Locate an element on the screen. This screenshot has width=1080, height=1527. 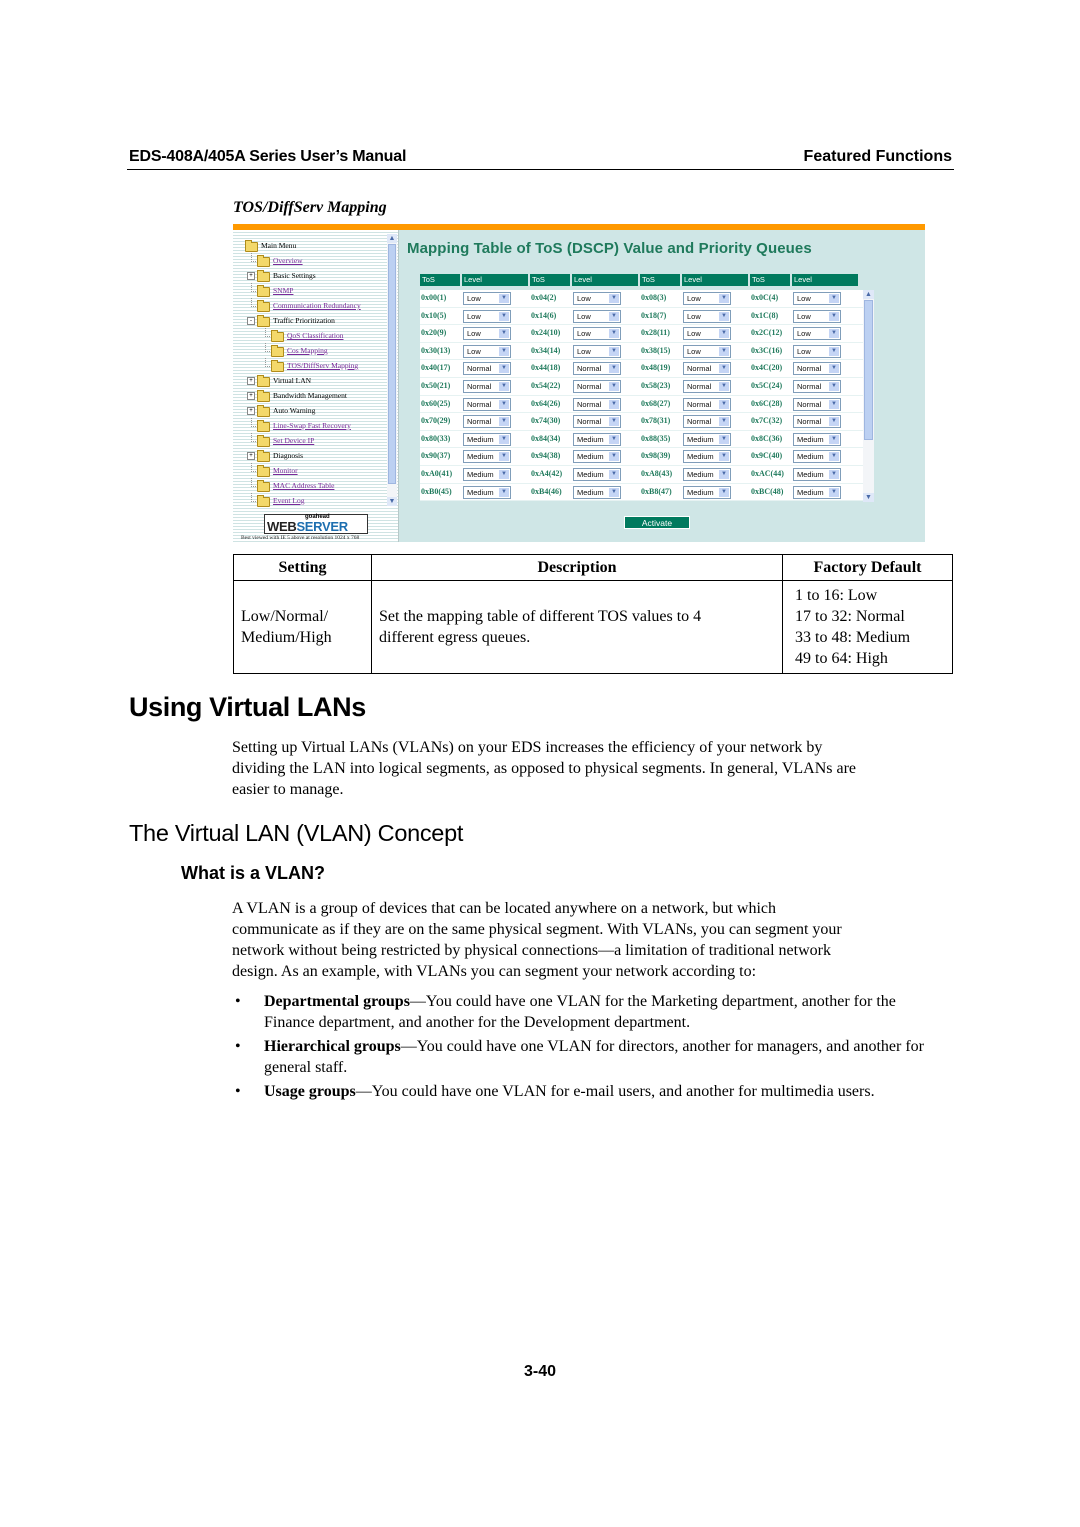
sidebar-item-label: SNMP is located at coordinates (283, 290).